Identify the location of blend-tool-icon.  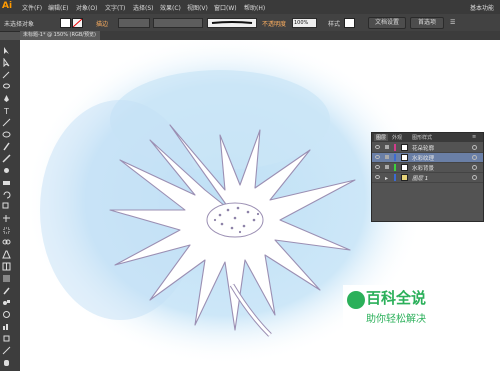
(6, 302).